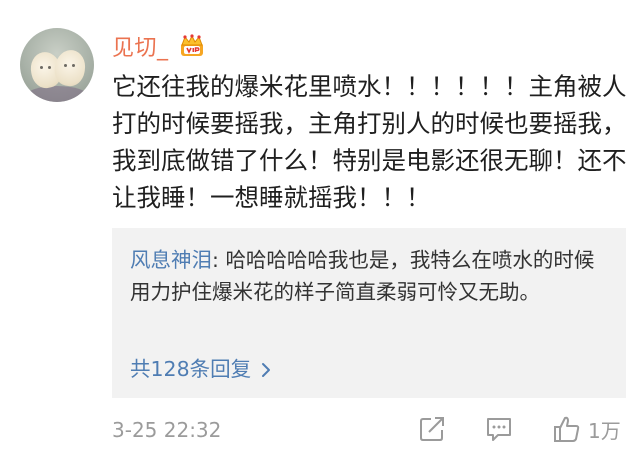 This screenshot has width=640, height=451. Describe the element at coordinates (266, 368) in the screenshot. I see `chevron-right-icon` at that location.